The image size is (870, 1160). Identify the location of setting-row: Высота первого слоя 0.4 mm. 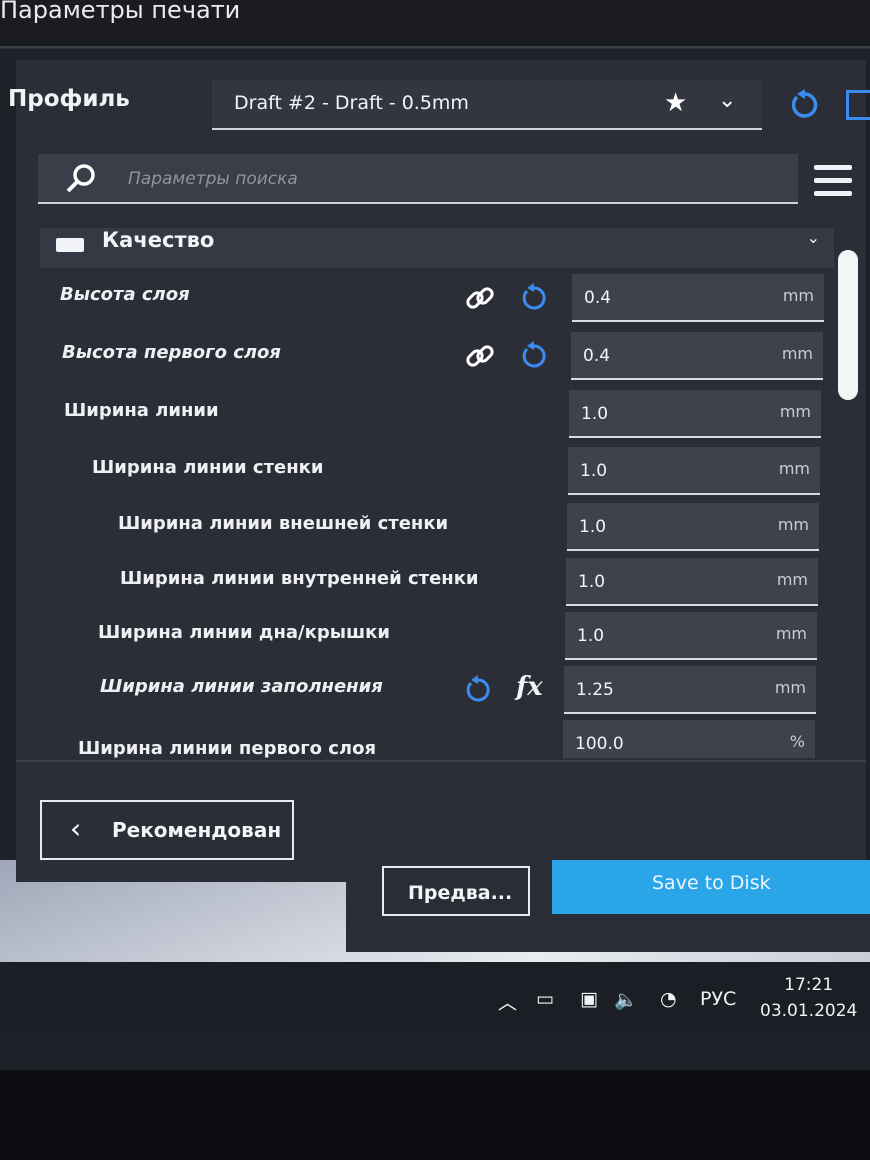
(423, 359).